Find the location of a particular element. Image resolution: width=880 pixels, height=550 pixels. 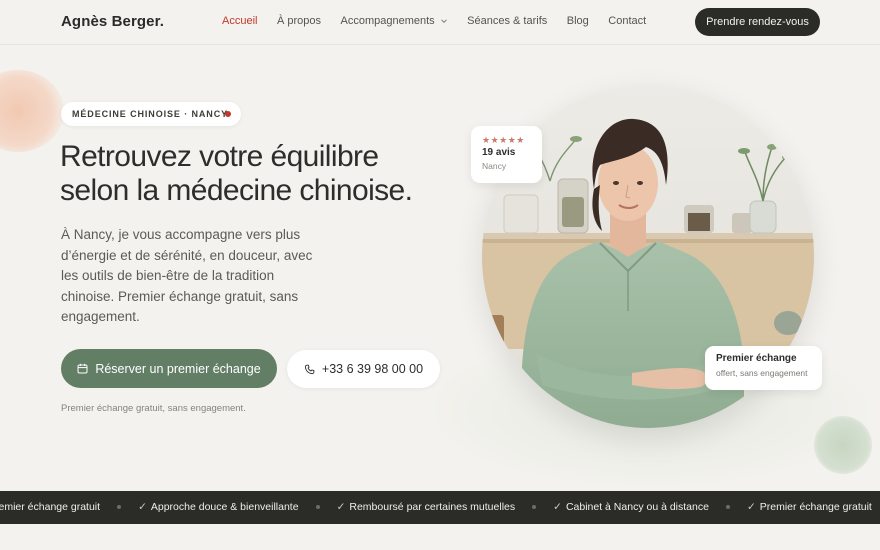

decorative-peach-blob is located at coordinates (32, 111).